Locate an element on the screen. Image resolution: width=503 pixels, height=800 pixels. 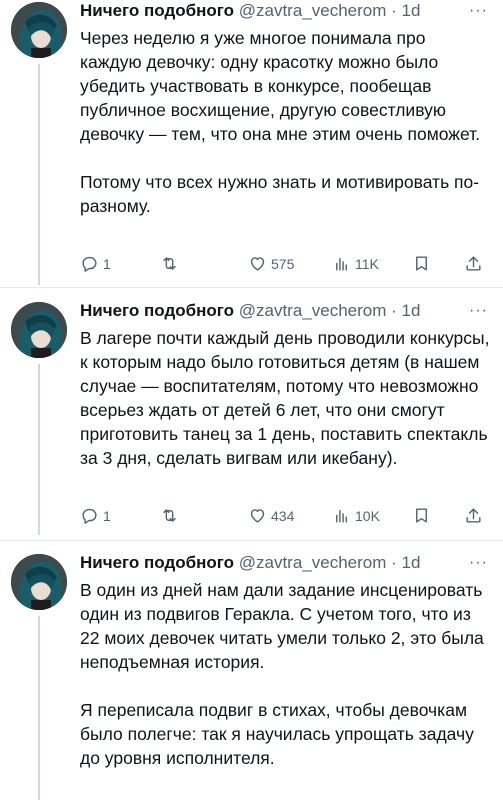
like-count: 575 is located at coordinates (283, 263).